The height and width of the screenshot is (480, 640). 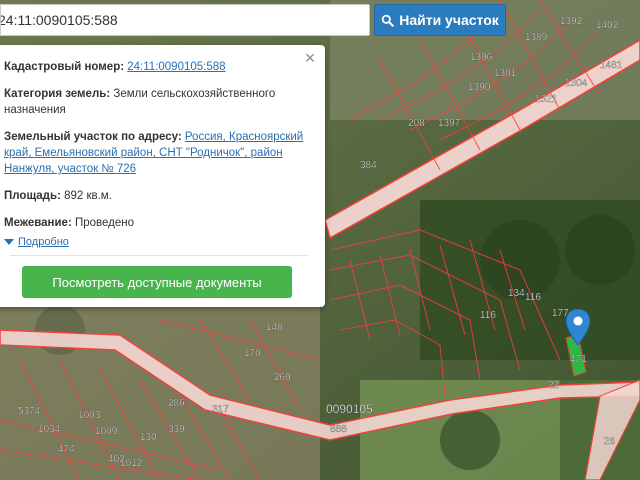 I want to click on cadastral-number-row: Кадастровый номер: 24:11:0090105:588, so click(x=164, y=67).